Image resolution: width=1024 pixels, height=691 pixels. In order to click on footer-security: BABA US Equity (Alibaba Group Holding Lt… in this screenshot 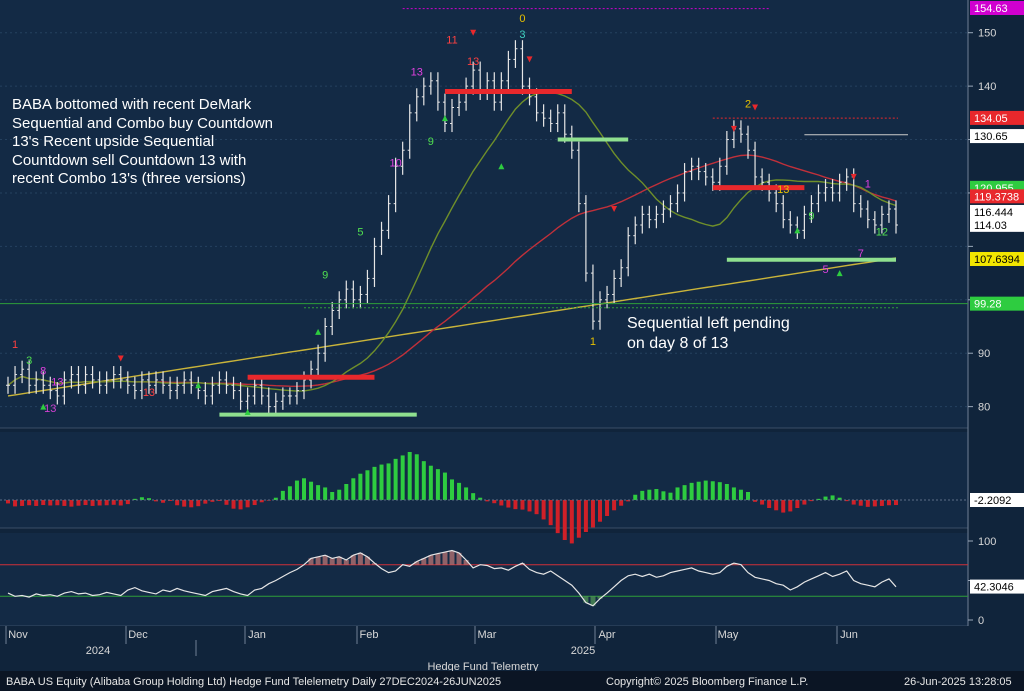, I will do `click(254, 682)`.